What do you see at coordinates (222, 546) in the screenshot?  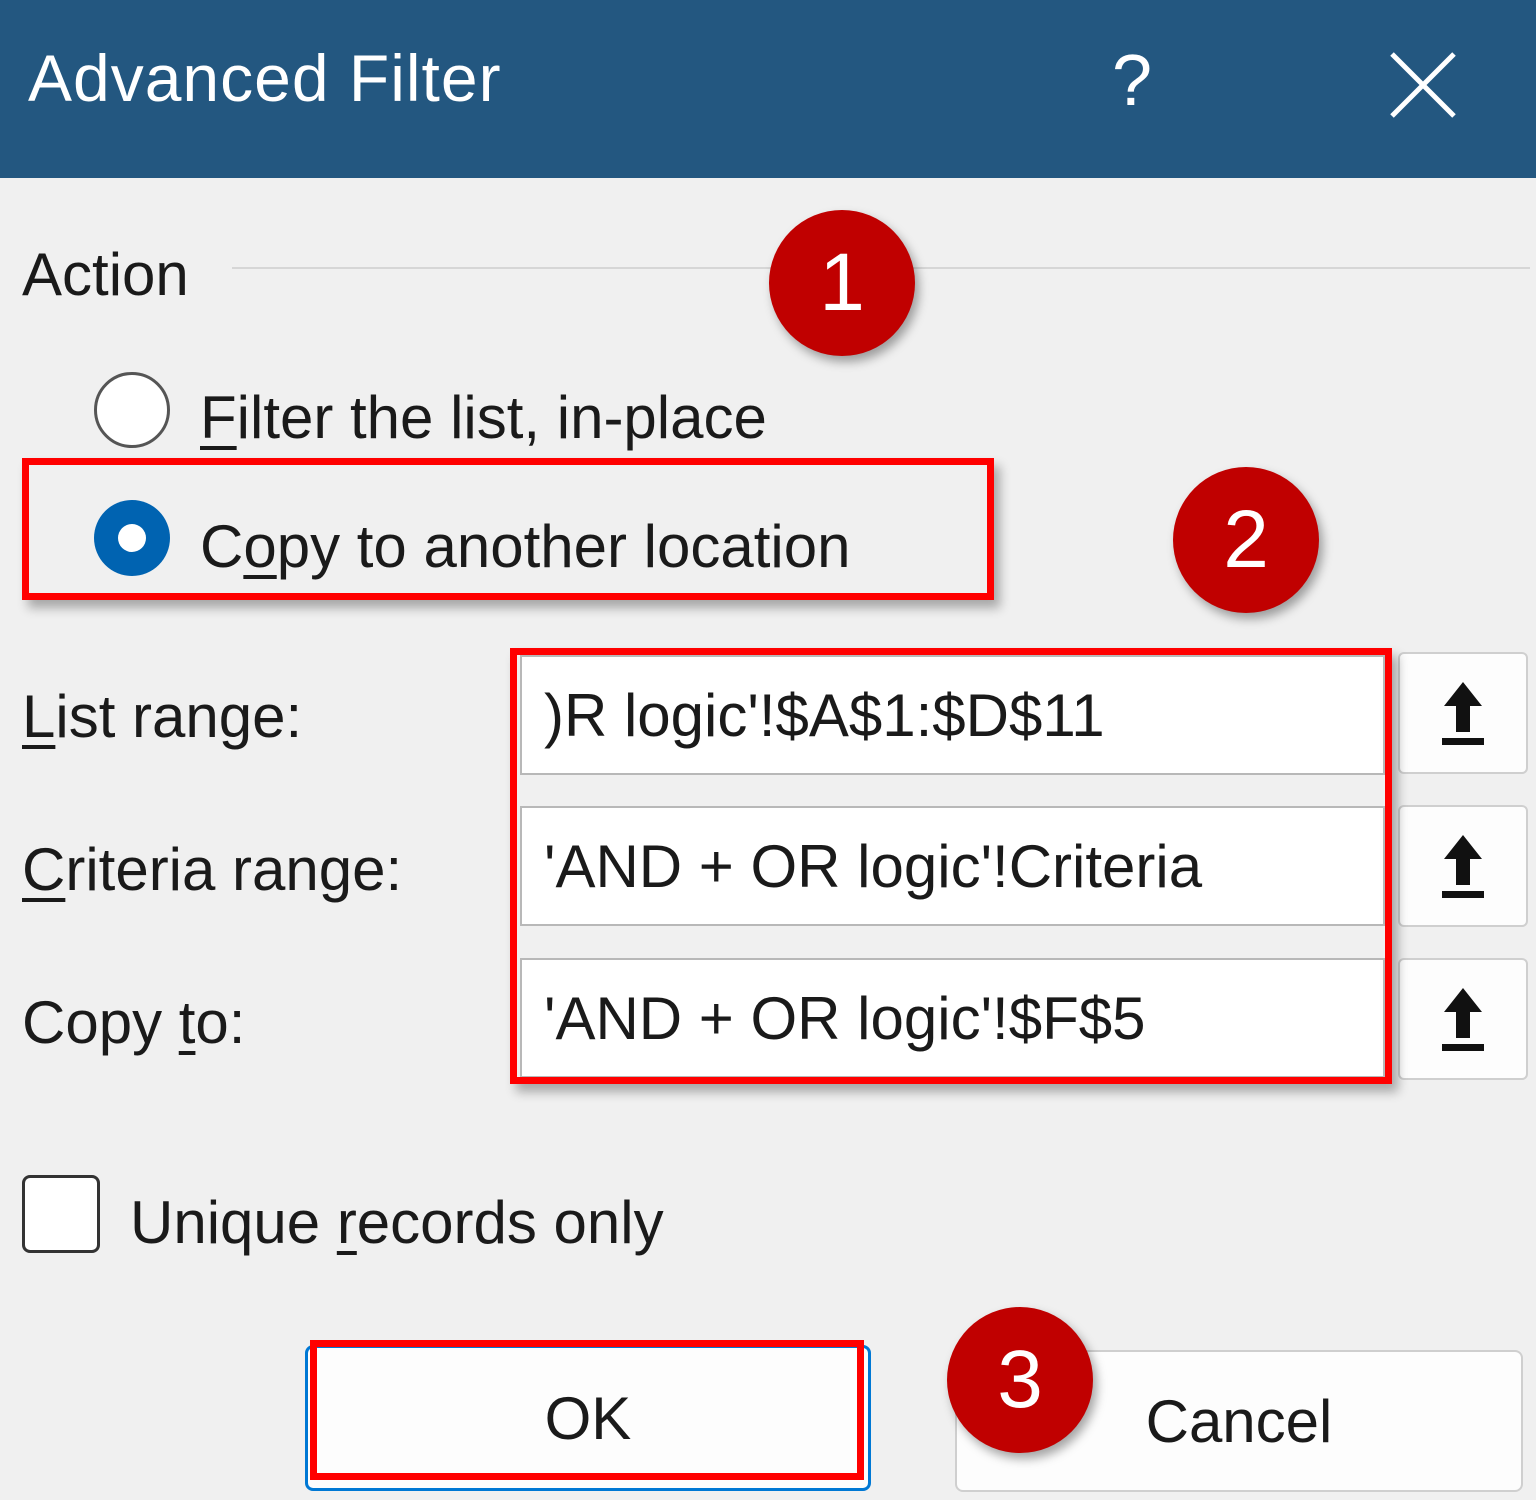 I see `label-text: C` at bounding box center [222, 546].